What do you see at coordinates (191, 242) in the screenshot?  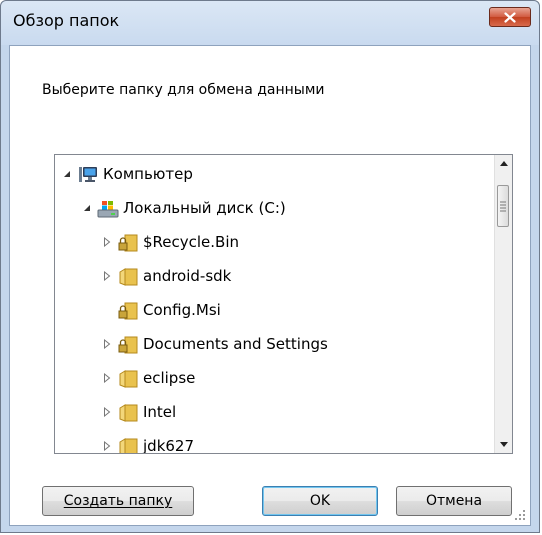 I see `tree-item-label: $Recycle.Bin` at bounding box center [191, 242].